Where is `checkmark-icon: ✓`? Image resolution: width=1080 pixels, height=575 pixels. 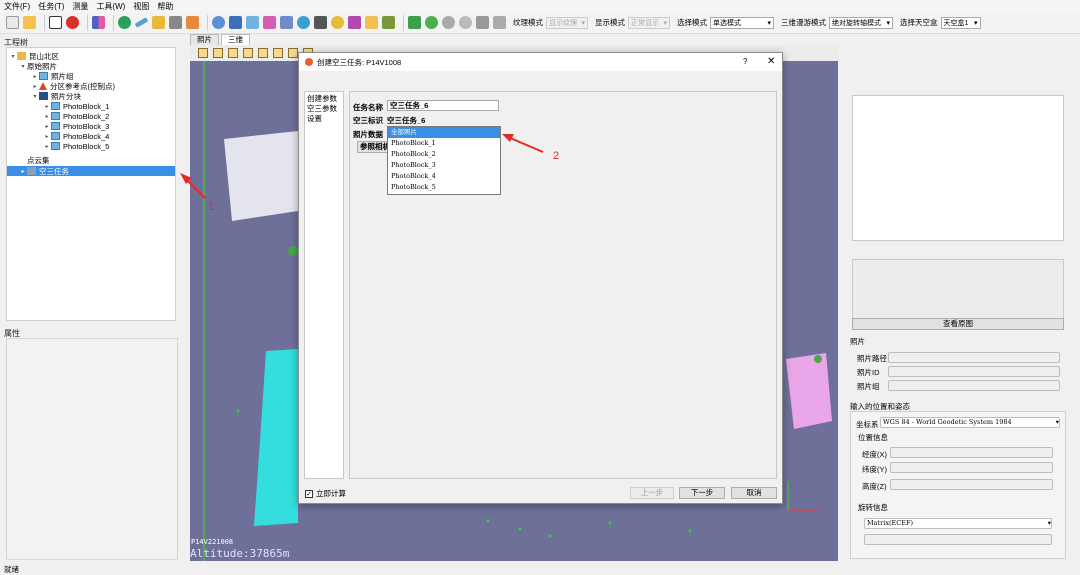
checkmark-icon: ✓ is located at coordinates (309, 493).